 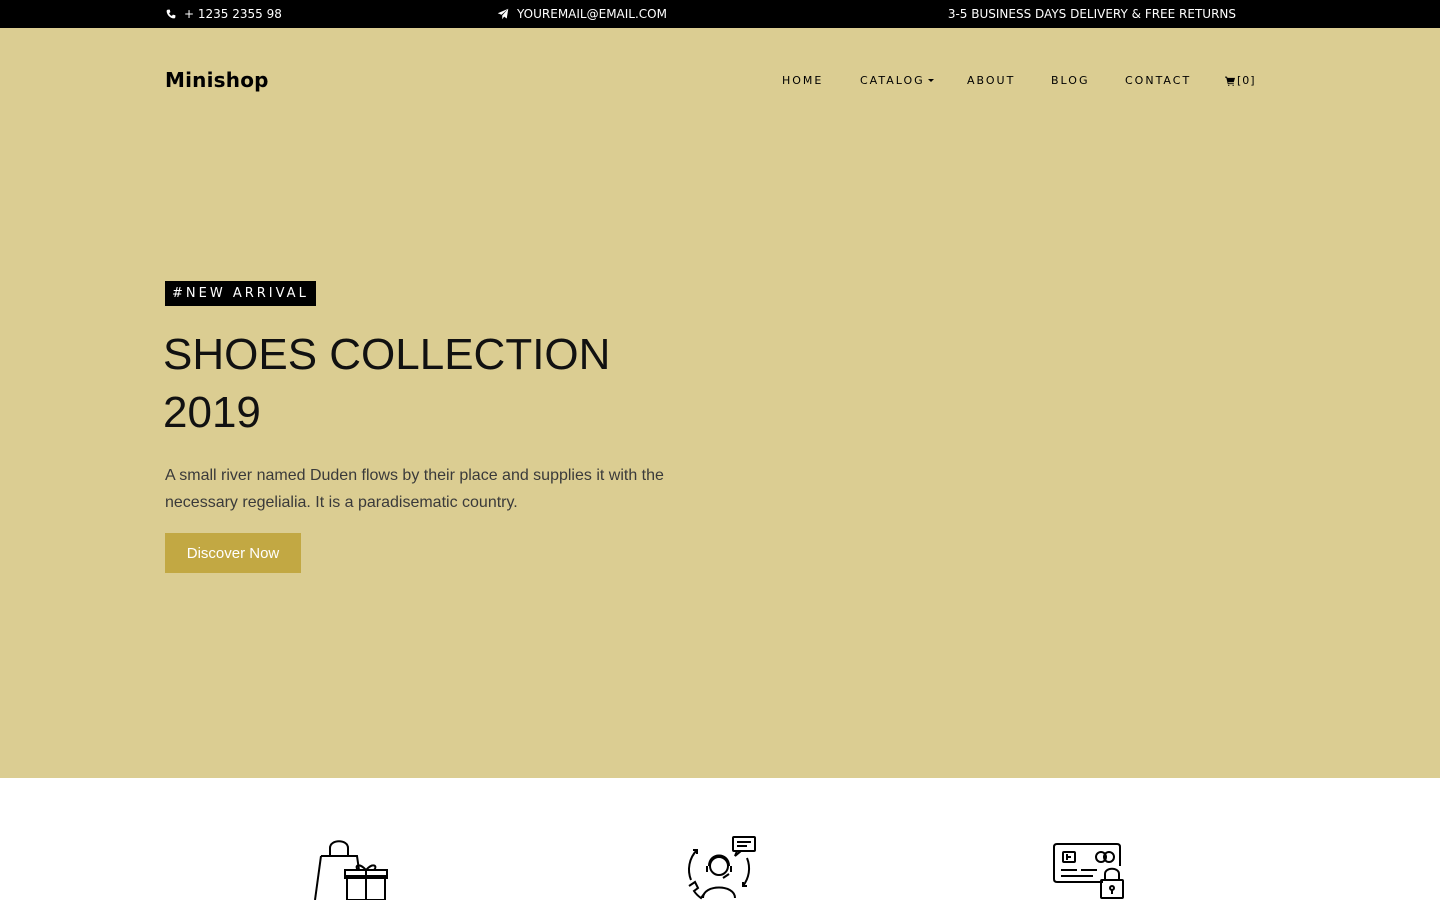 What do you see at coordinates (351, 870) in the screenshot?
I see `shopping-bag-gift-icon` at bounding box center [351, 870].